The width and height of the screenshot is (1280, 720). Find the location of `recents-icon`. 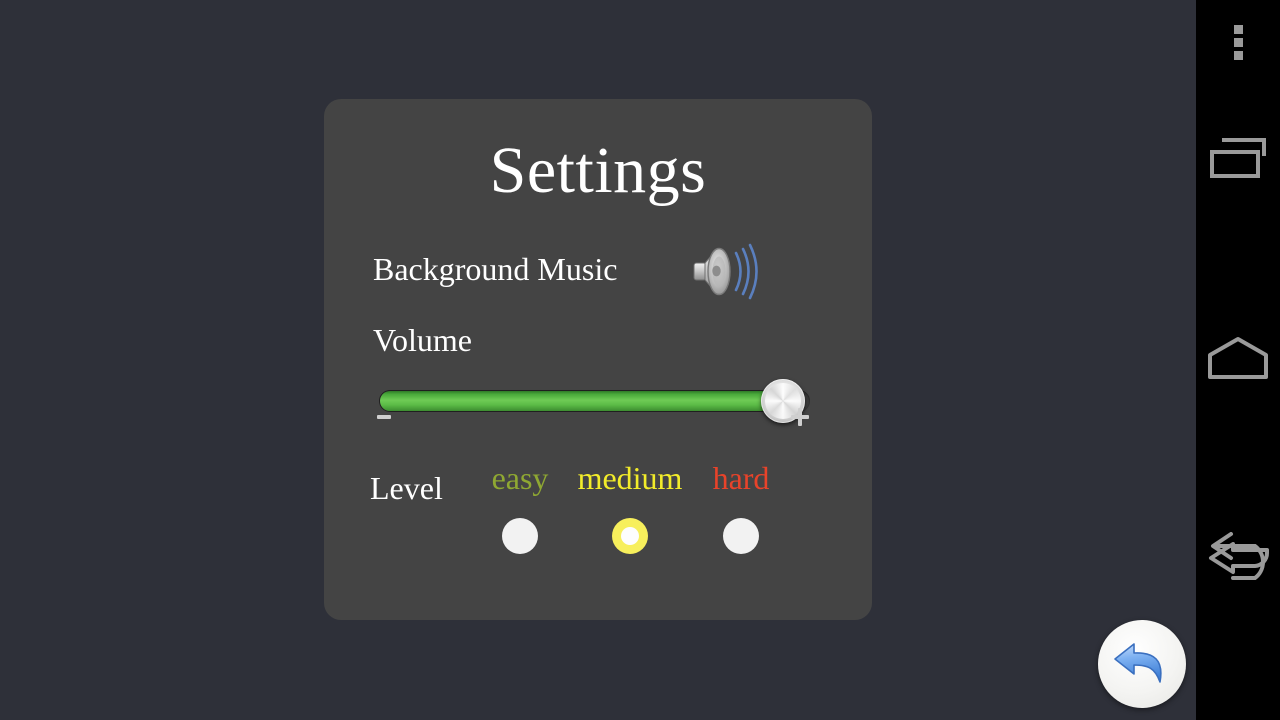

recents-icon is located at coordinates (1238, 158).